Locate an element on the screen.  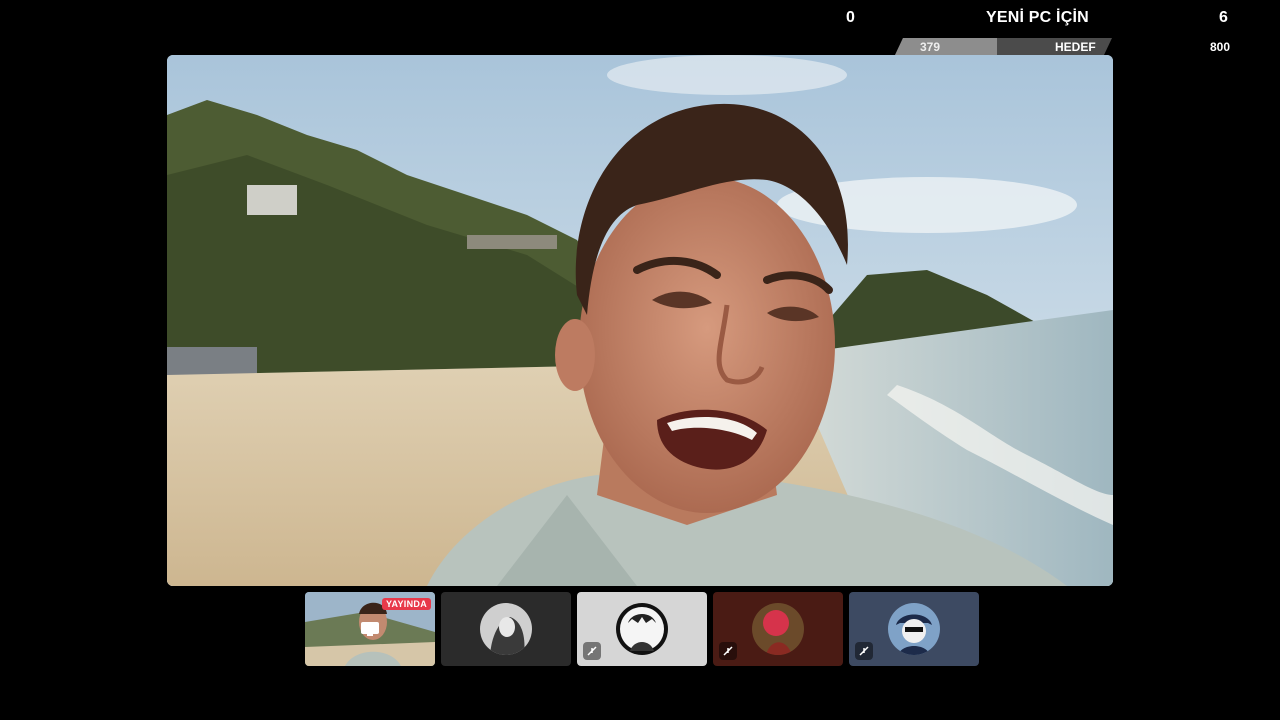
goal-right-count: 6 is located at coordinates (1223, 17).